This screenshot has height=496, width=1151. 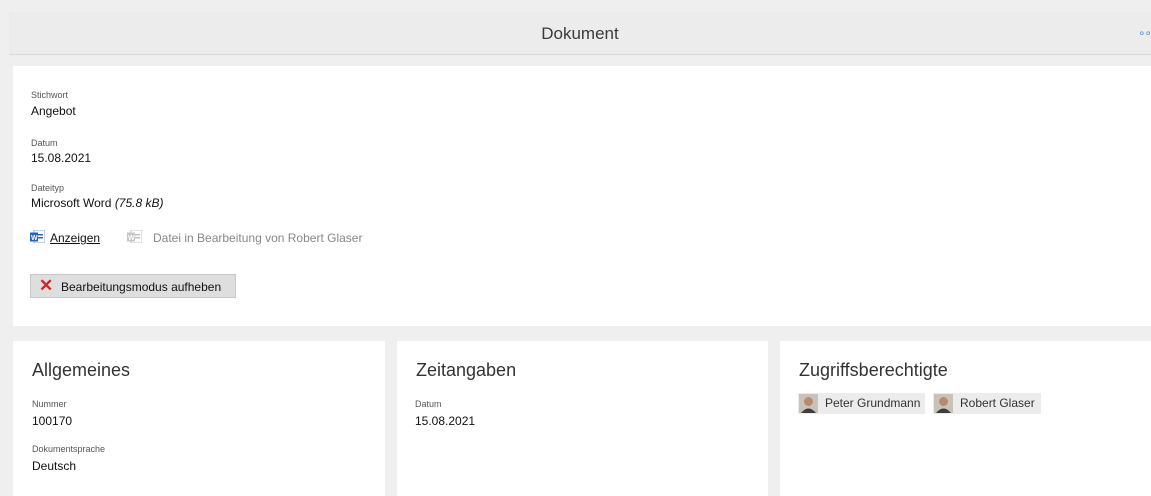 I want to click on user-chip: Robert Glaser, so click(x=987, y=403).